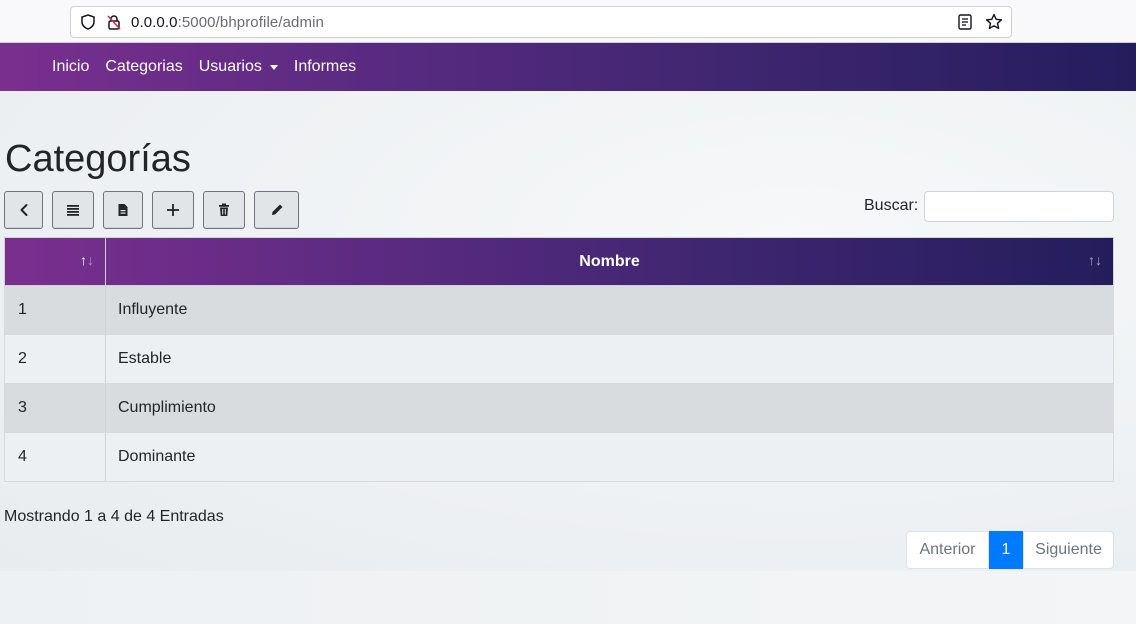 The width and height of the screenshot is (1136, 624). I want to click on delete-button, so click(224, 210).